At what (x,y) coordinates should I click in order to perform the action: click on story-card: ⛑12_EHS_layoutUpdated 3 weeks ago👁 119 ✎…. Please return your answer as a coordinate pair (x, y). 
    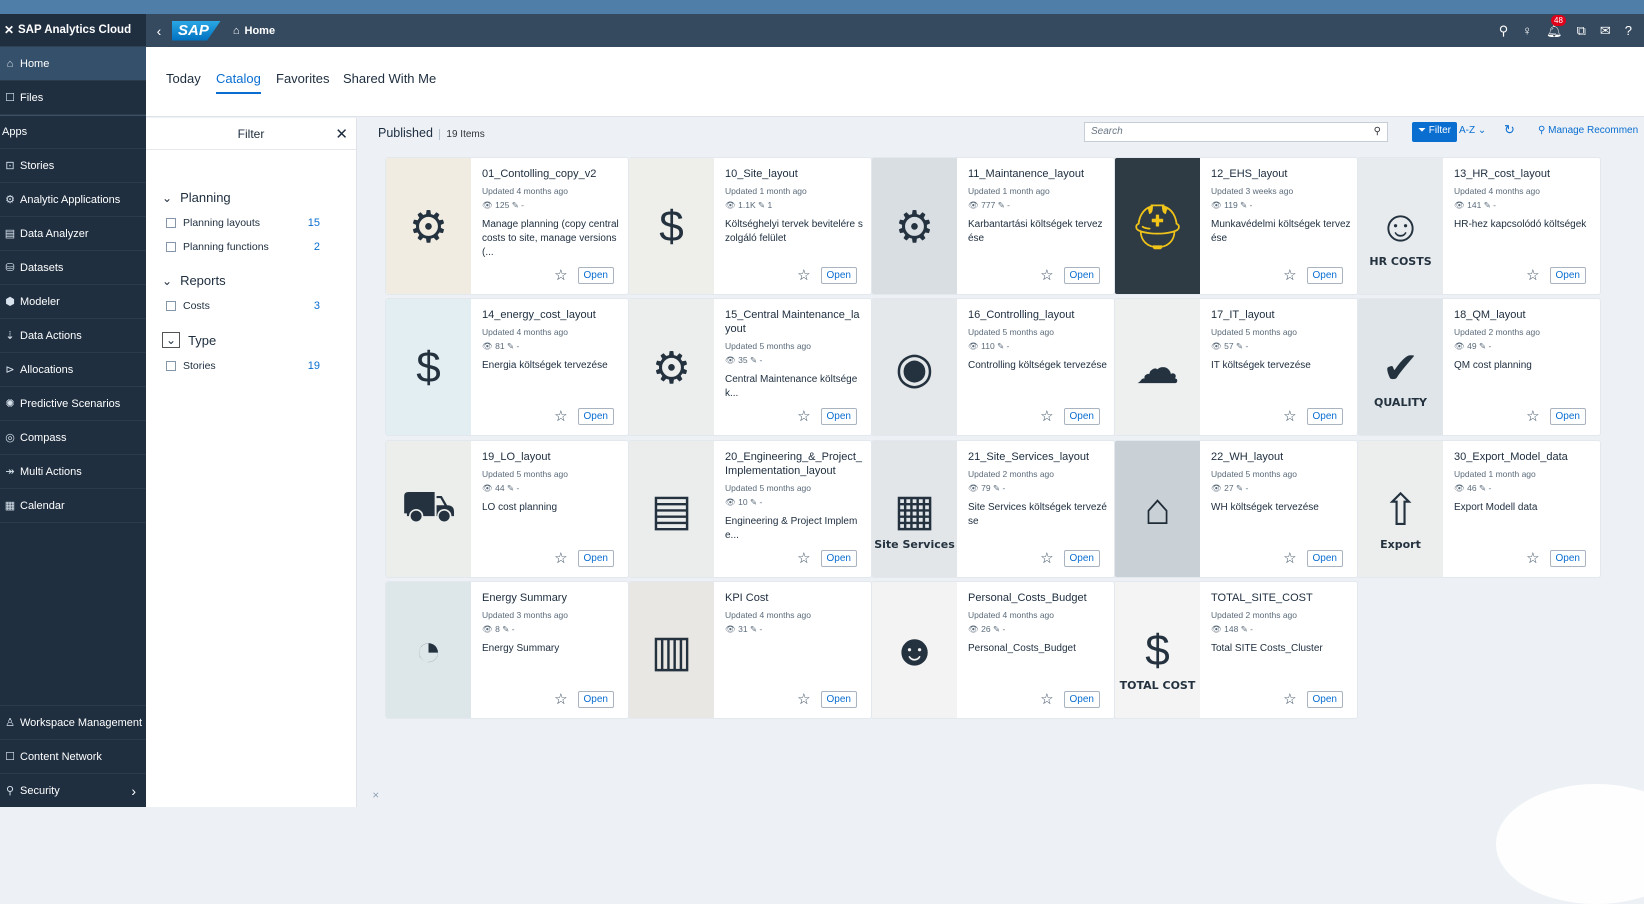
    Looking at the image, I should click on (1236, 226).